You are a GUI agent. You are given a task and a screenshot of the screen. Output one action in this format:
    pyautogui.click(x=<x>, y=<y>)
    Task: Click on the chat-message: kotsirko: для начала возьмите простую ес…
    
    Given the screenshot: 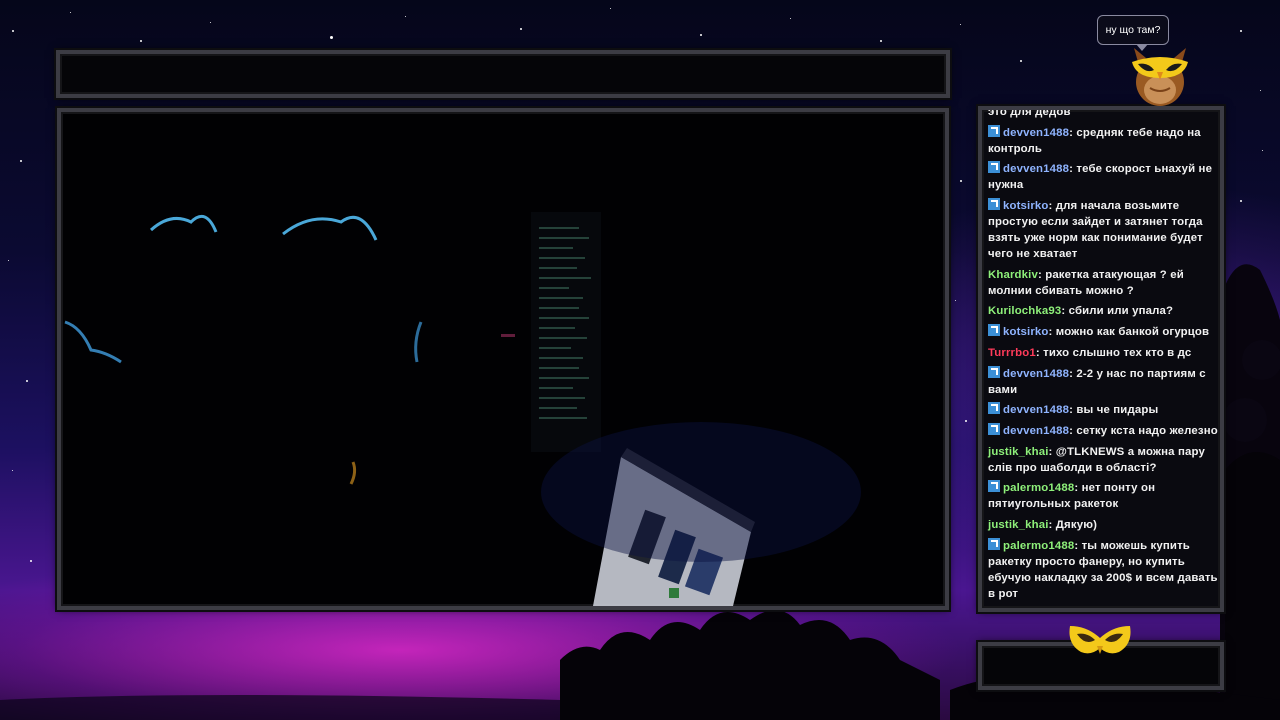 What is the action you would take?
    pyautogui.click(x=1104, y=230)
    